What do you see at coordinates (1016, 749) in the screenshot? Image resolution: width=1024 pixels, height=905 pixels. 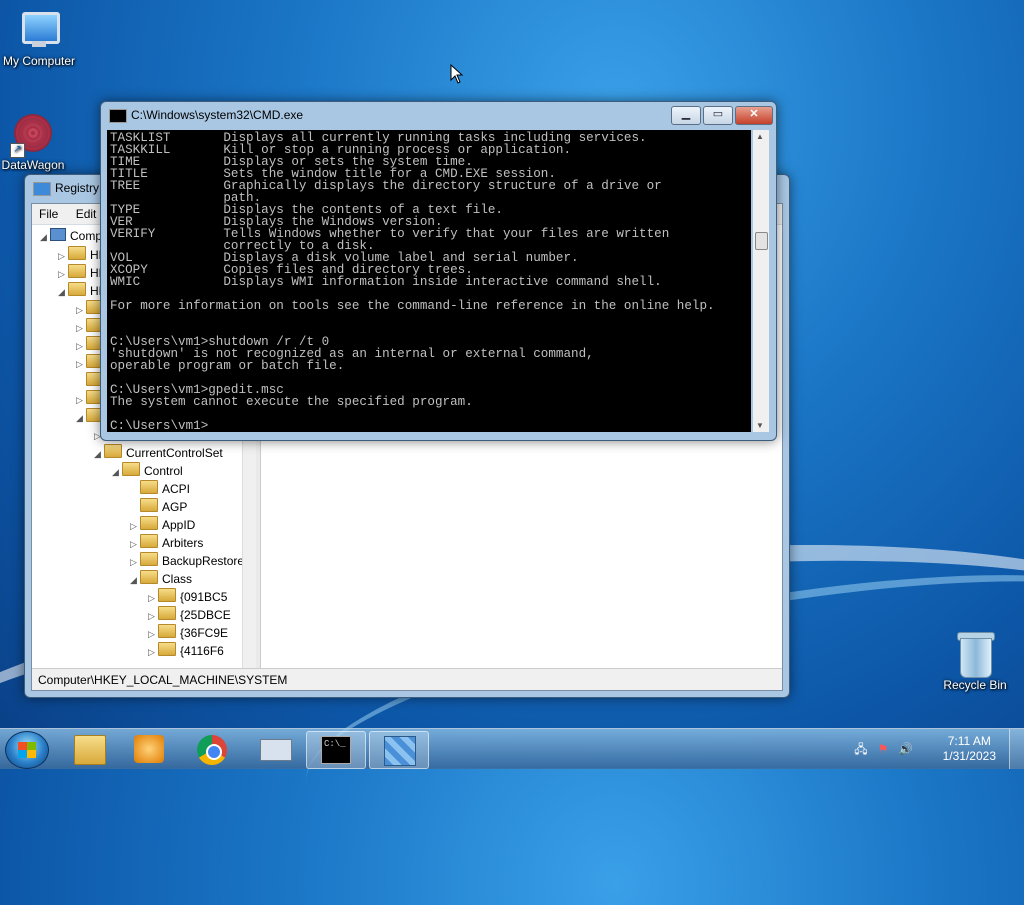 I see `show-desktop-button` at bounding box center [1016, 749].